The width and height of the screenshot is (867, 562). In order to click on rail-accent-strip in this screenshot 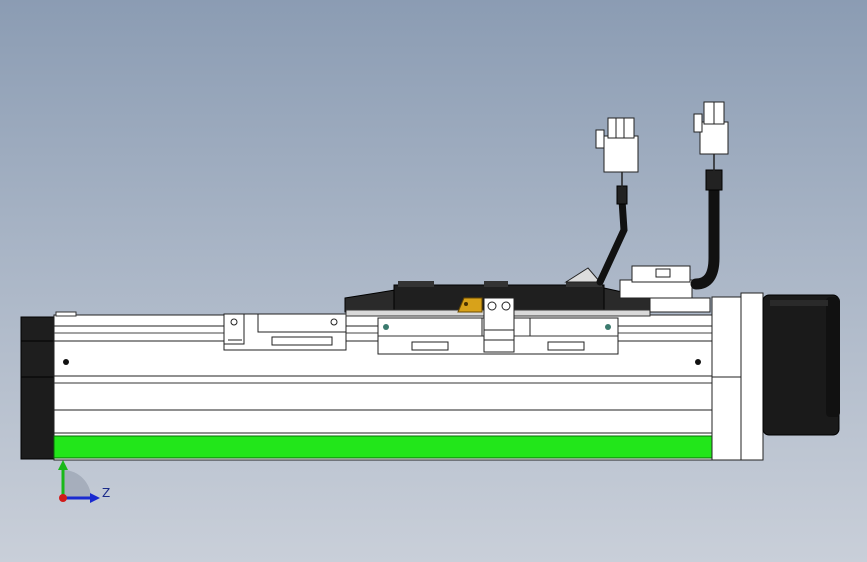, I will do `click(383, 447)`.